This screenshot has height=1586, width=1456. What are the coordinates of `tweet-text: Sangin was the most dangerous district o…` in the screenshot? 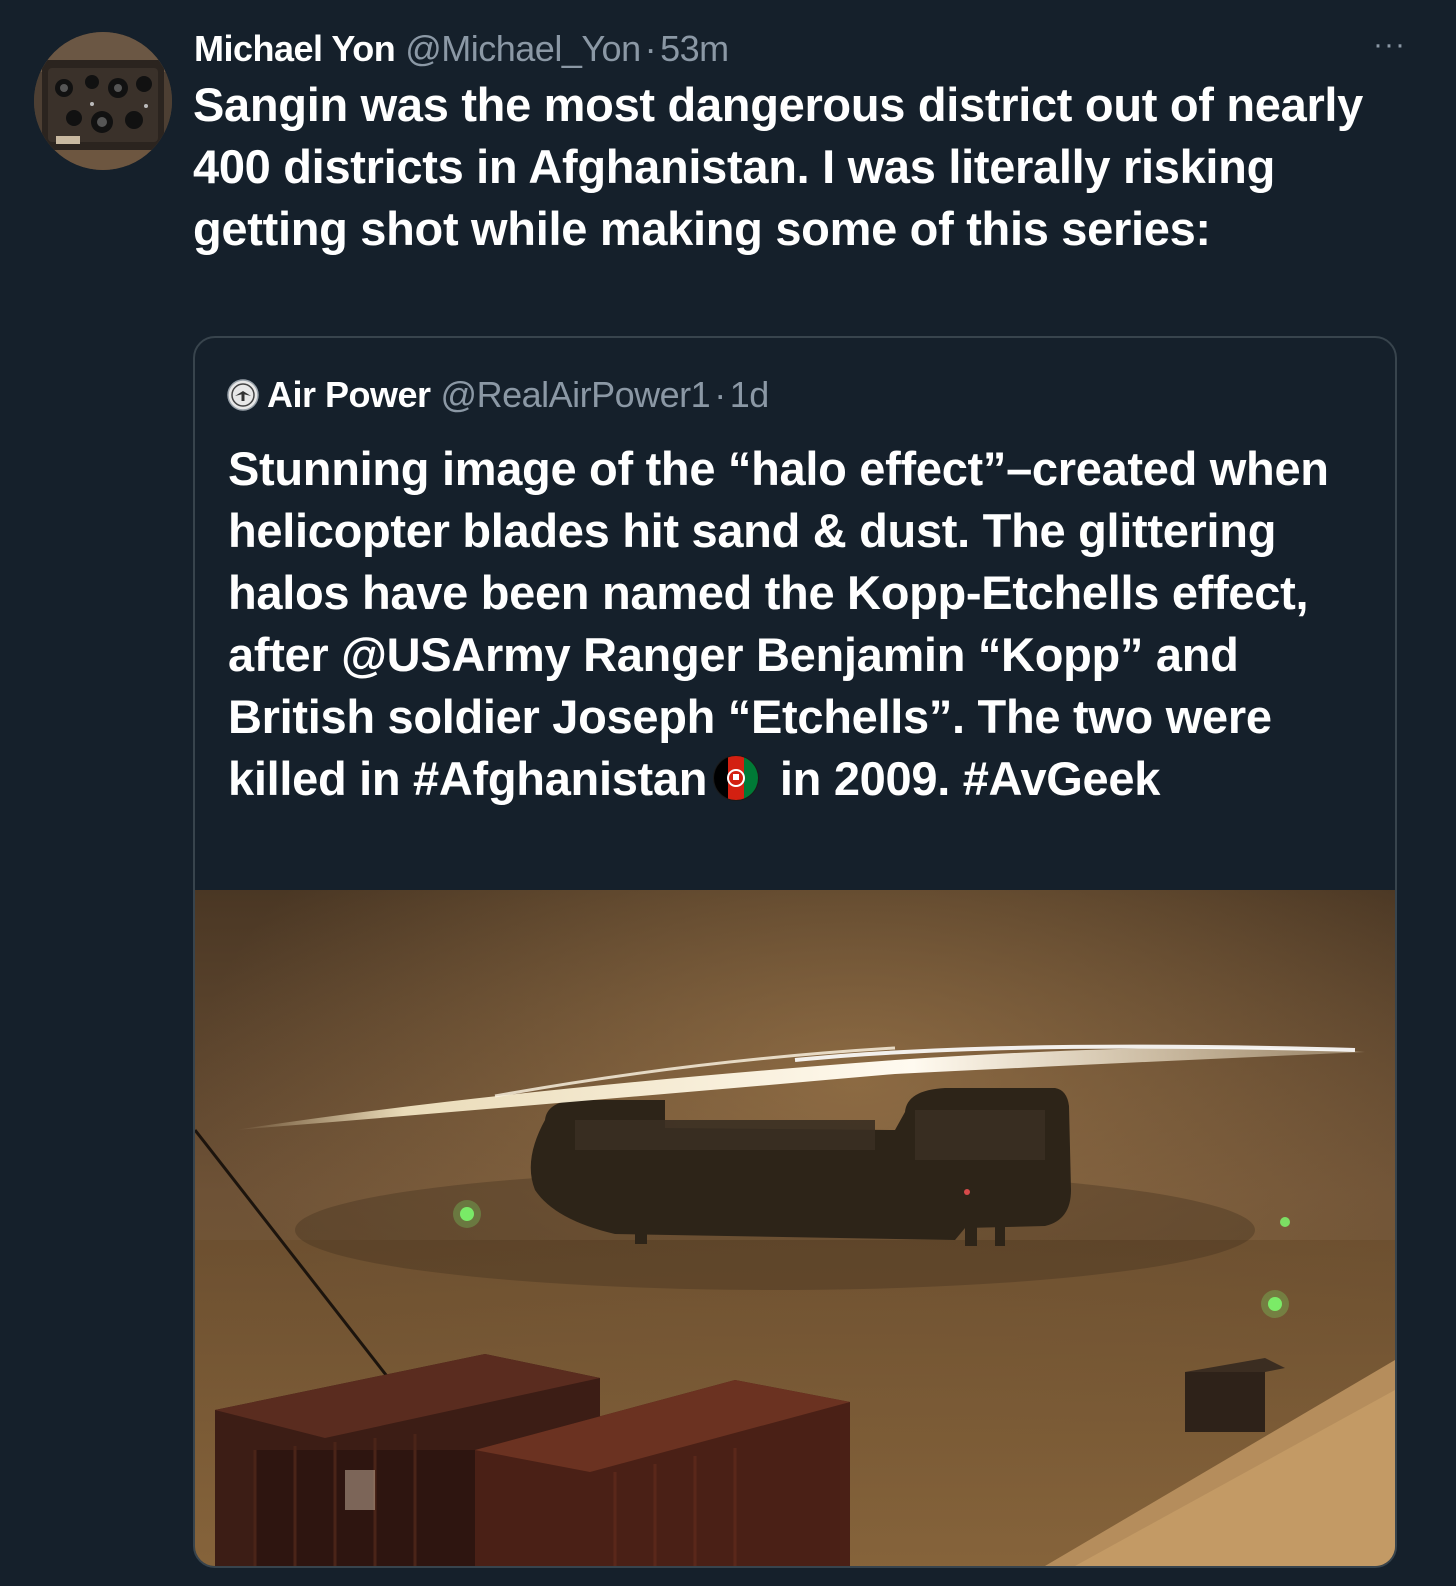 It's located at (778, 166).